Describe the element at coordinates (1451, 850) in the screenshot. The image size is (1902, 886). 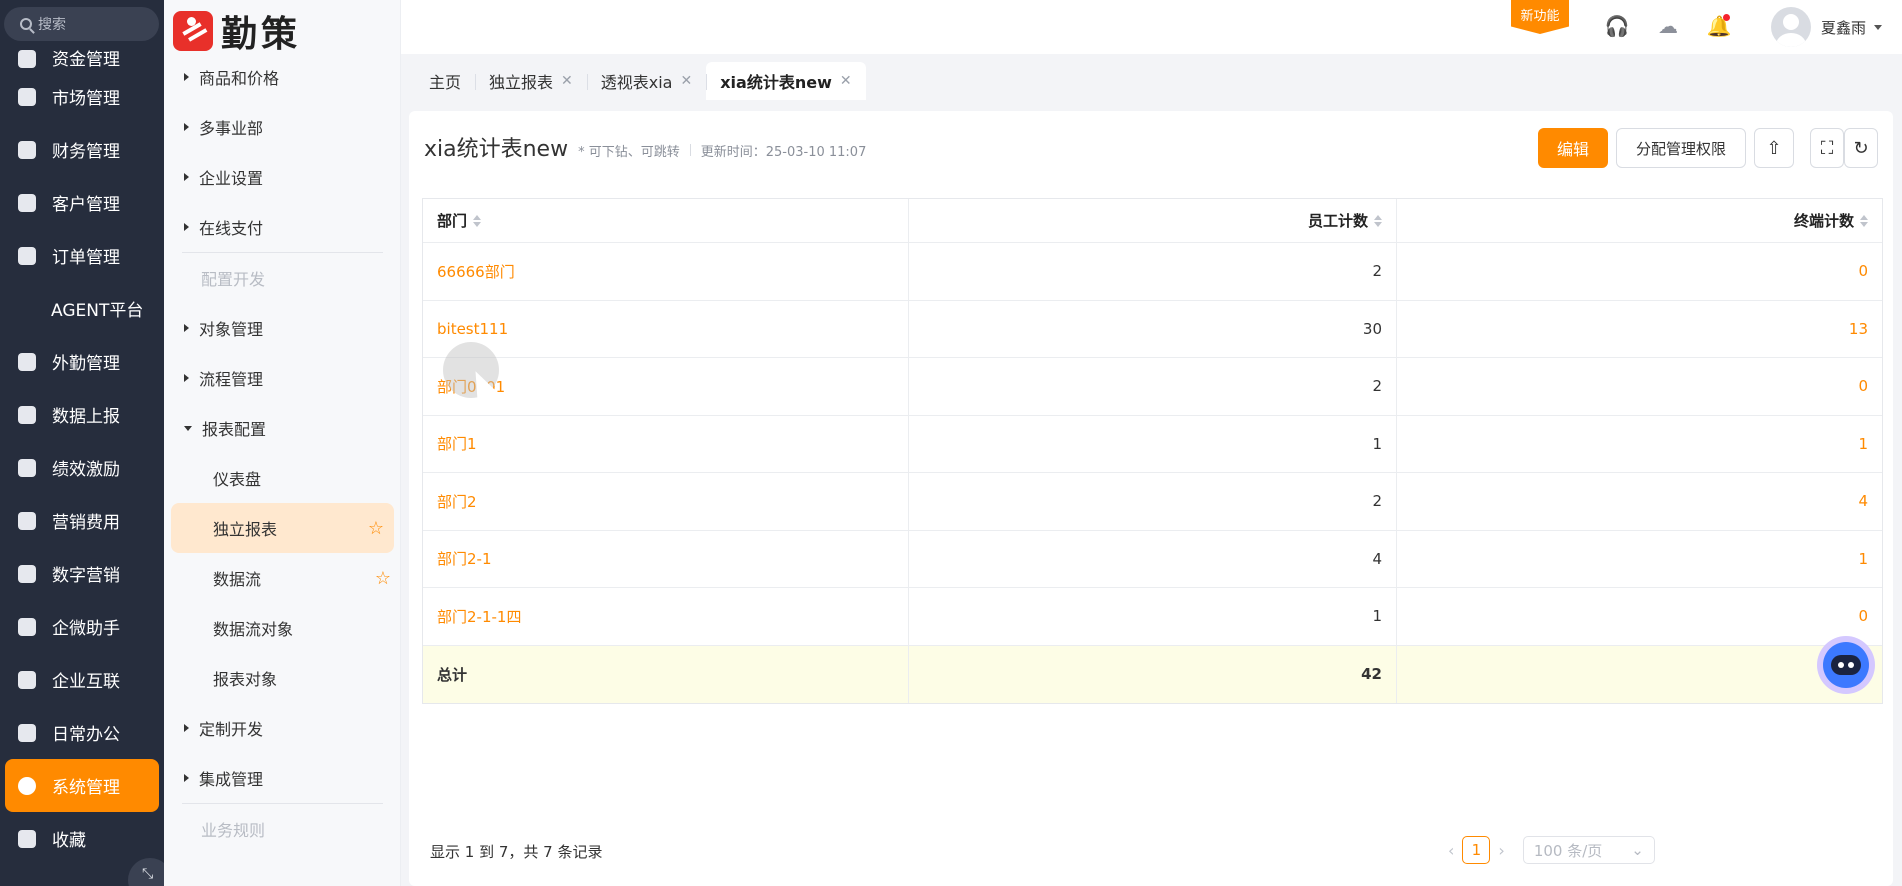
I see `prev-page-icon: ‹` at that location.